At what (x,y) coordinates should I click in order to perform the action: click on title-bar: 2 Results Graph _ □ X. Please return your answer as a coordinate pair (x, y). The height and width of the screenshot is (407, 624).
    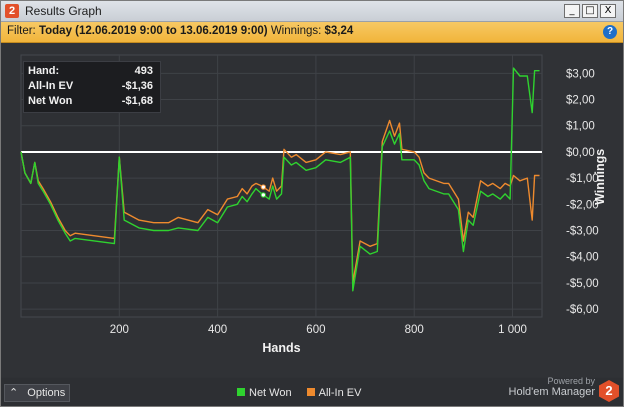
    Looking at the image, I should click on (312, 11).